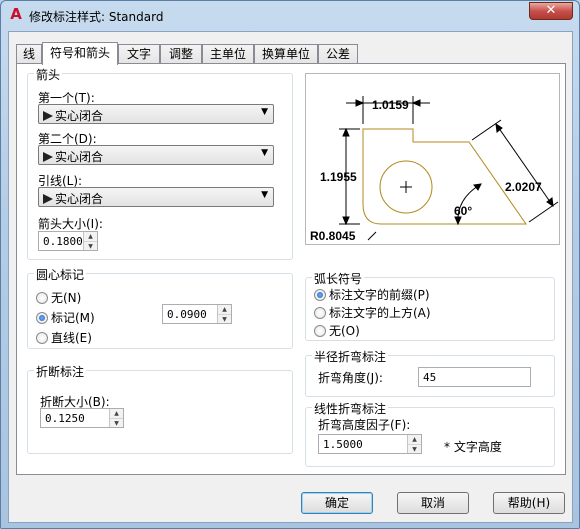 This screenshot has width=580, height=529. I want to click on center-mark-none-radio: 无(N), so click(58, 297).